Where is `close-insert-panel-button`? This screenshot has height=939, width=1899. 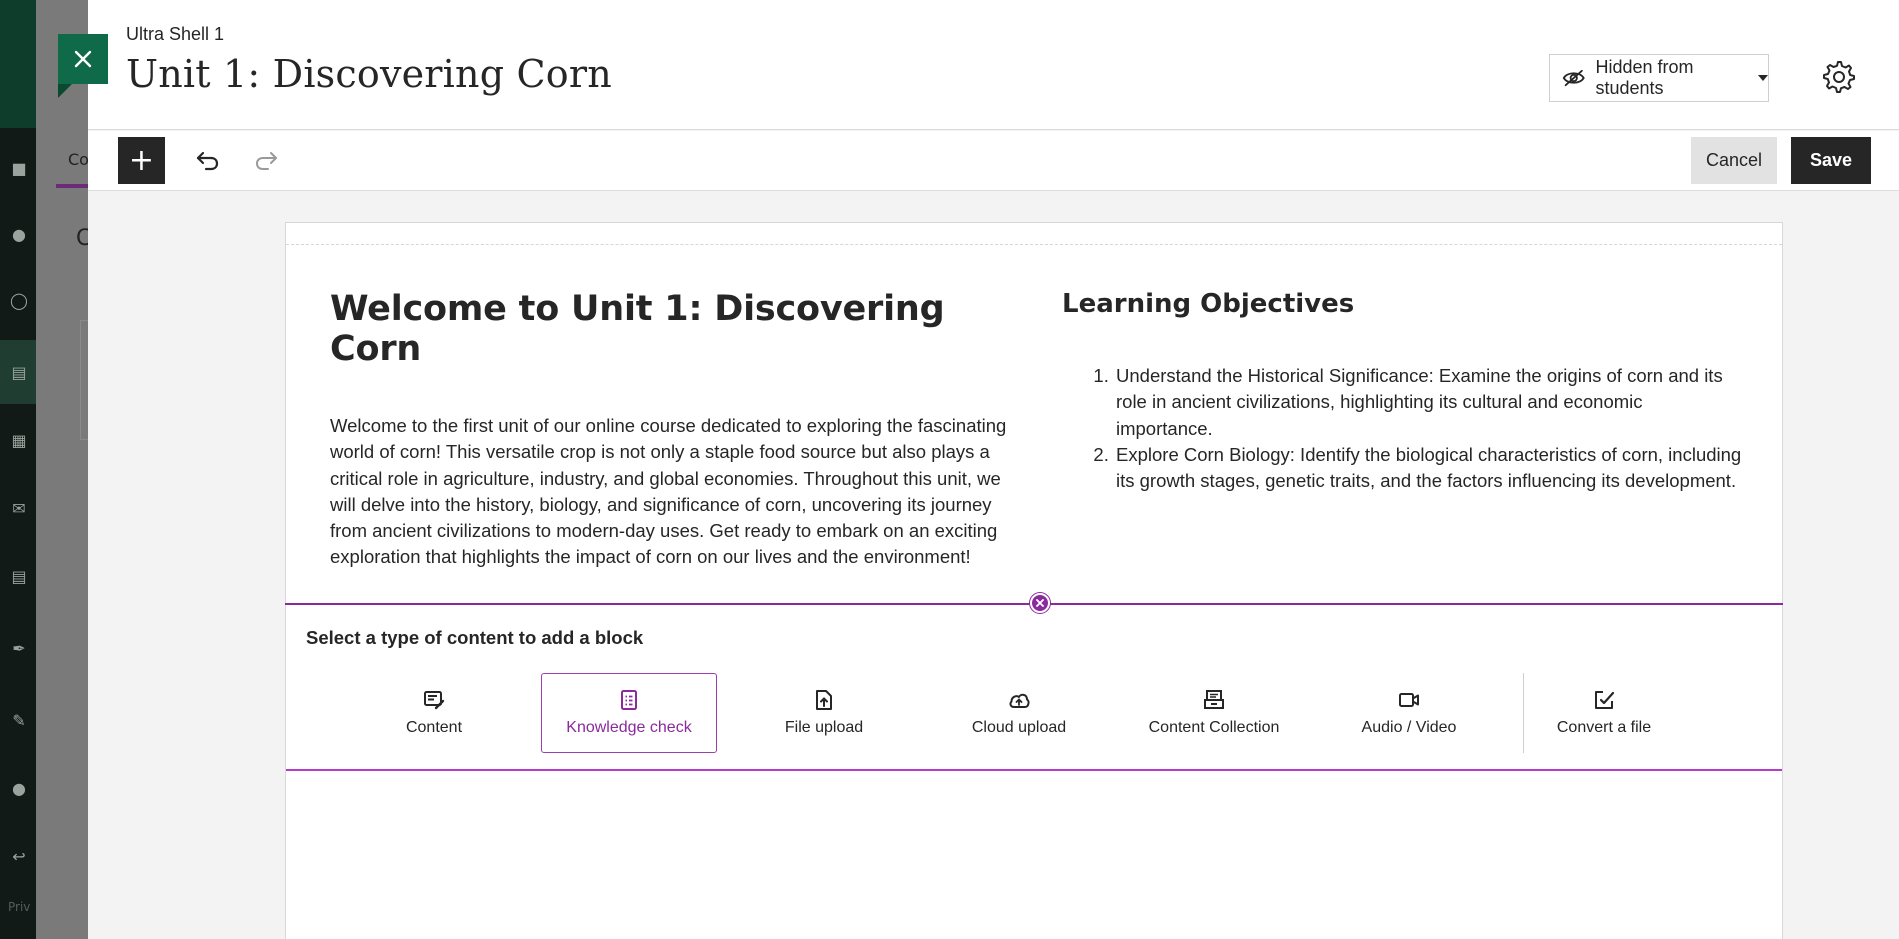
close-insert-panel-button is located at coordinates (1040, 603).